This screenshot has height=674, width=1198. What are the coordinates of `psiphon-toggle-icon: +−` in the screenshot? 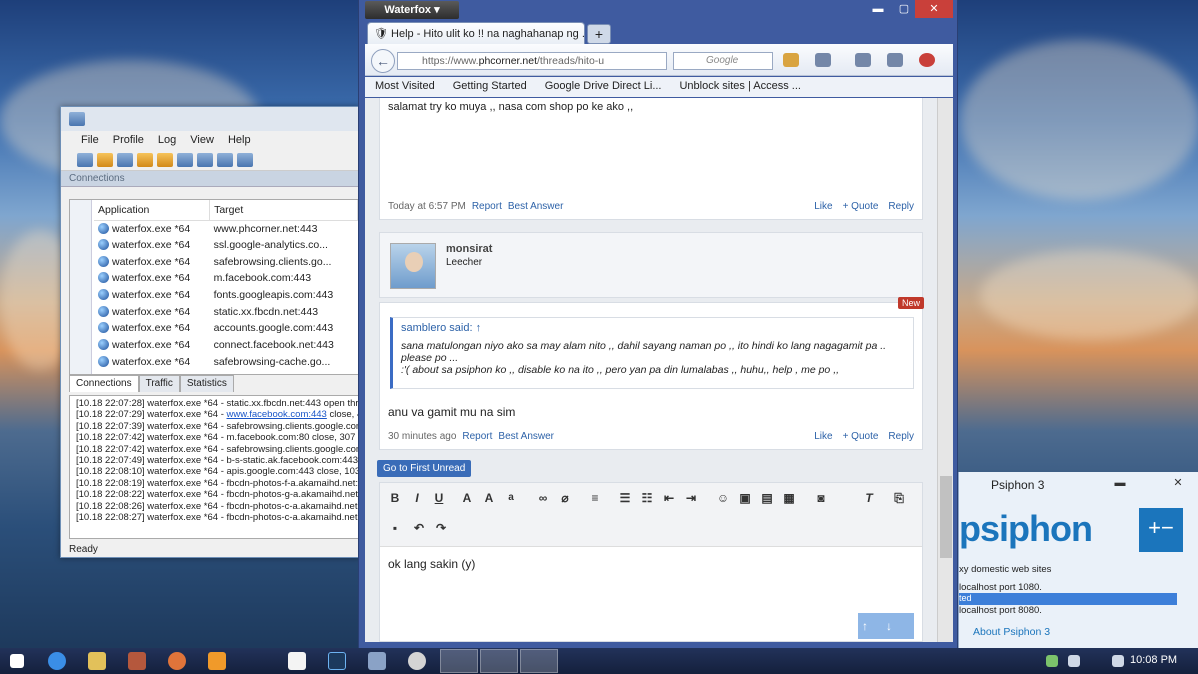 It's located at (1161, 530).